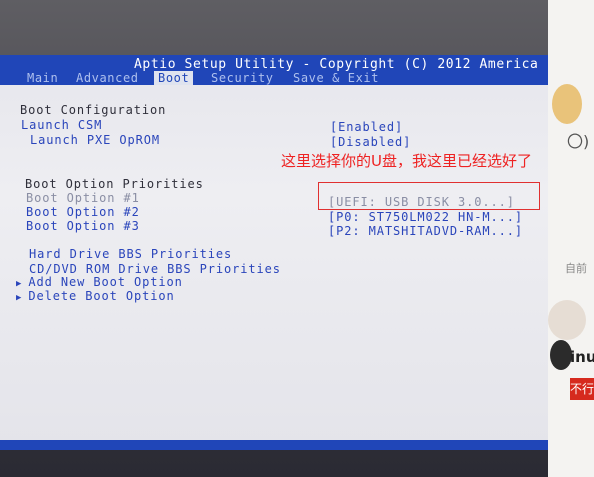  Describe the element at coordinates (429, 196) in the screenshot. I see `annotation-highlight-box` at that location.